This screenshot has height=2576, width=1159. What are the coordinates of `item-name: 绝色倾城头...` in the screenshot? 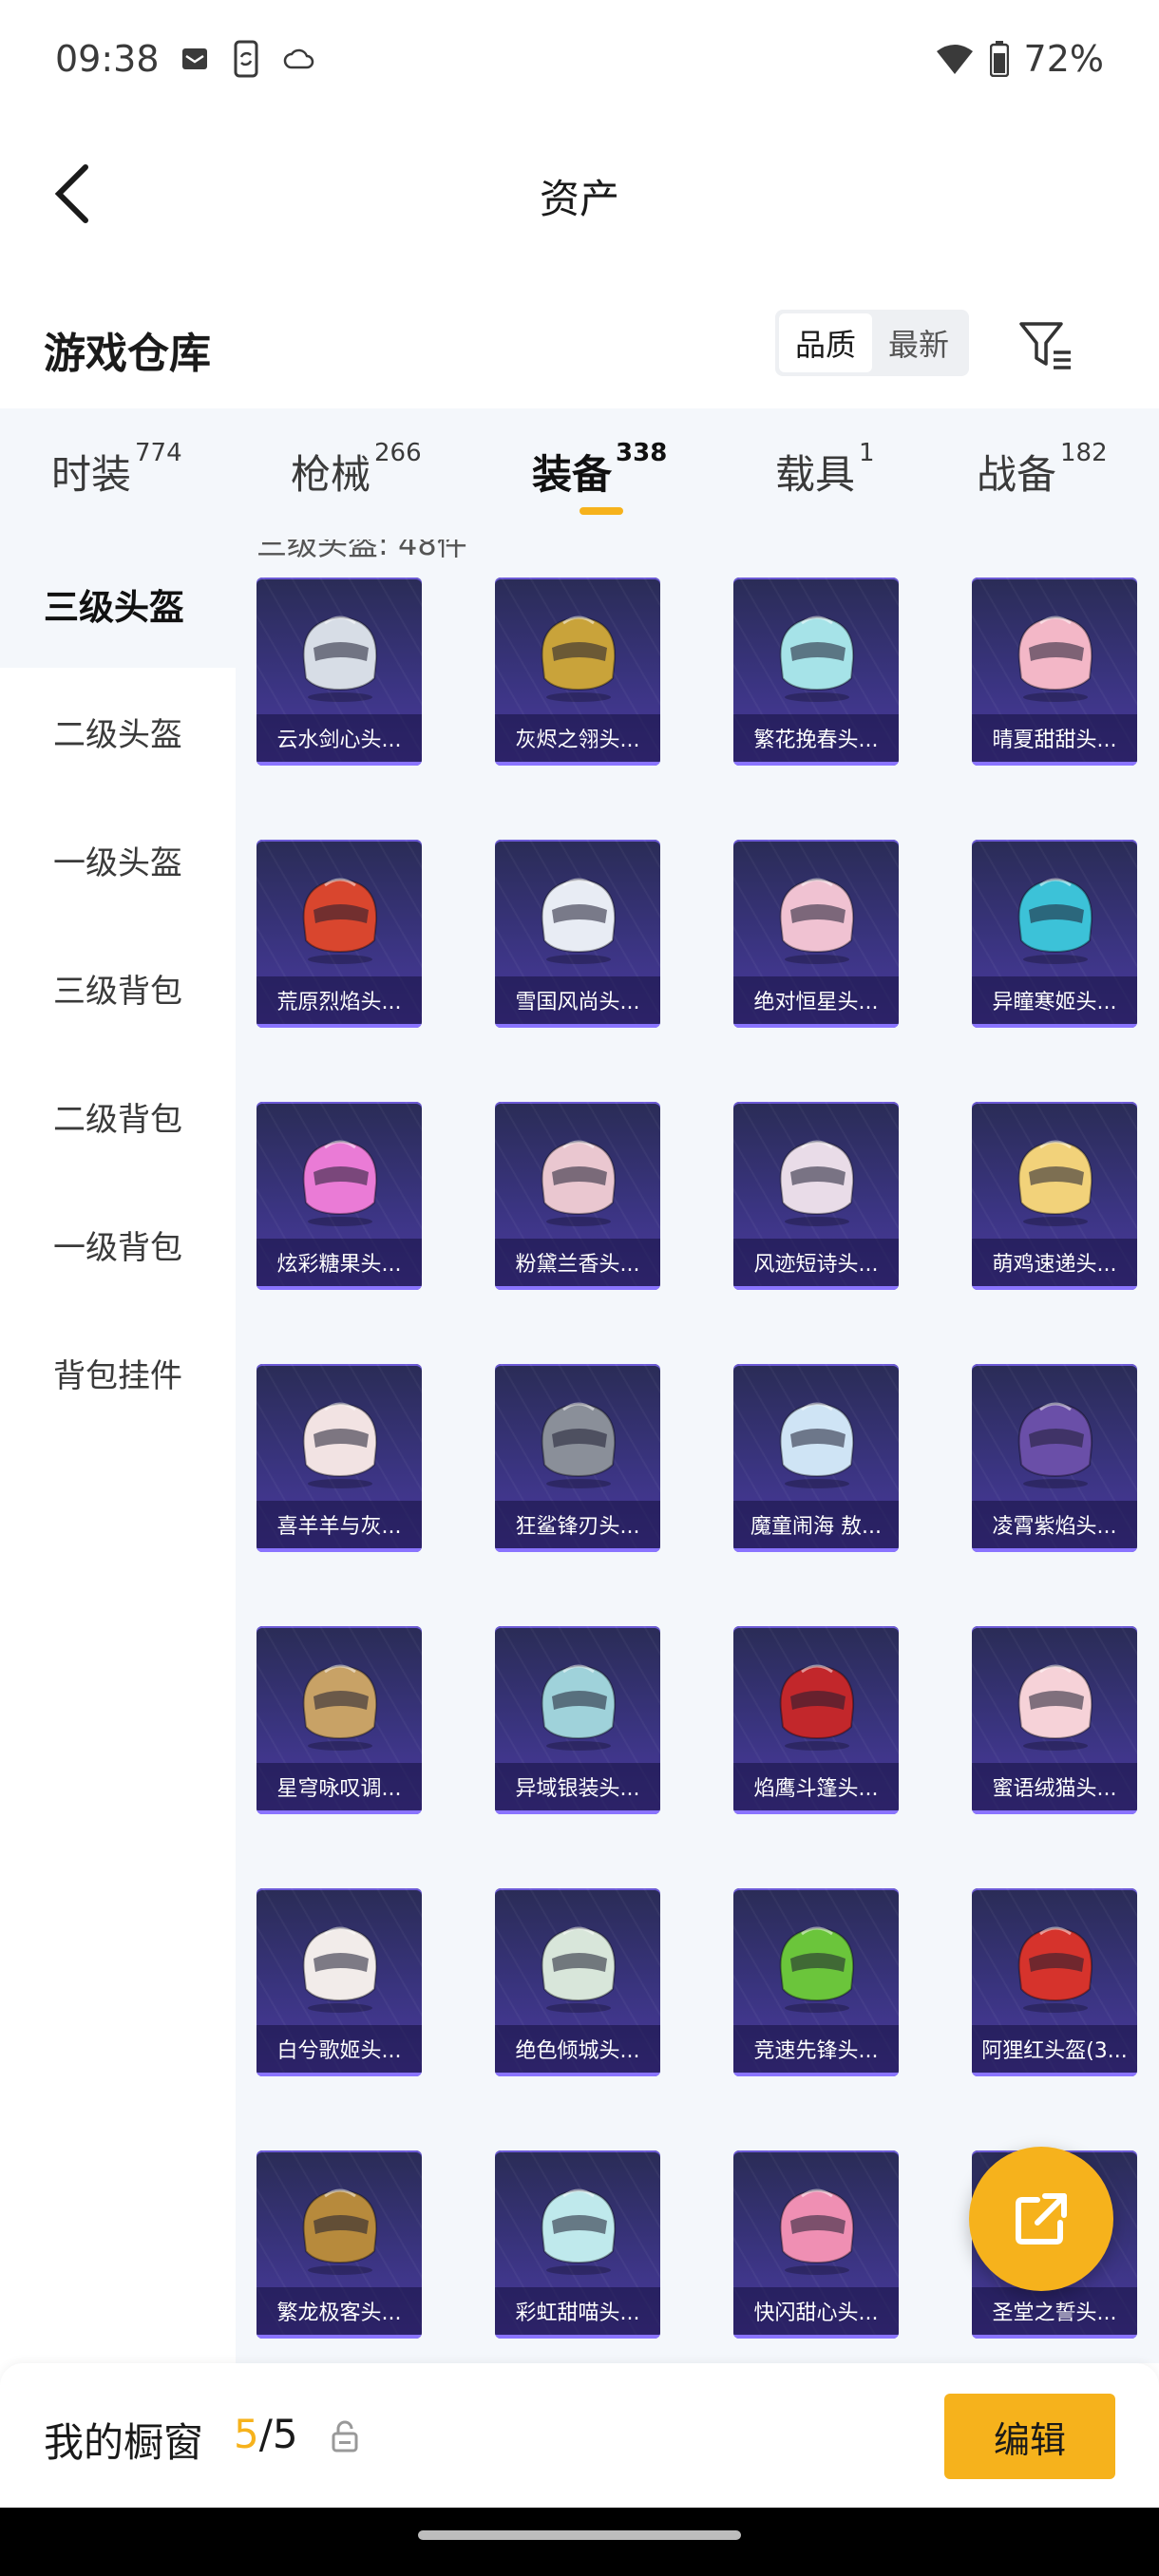 It's located at (577, 2049).